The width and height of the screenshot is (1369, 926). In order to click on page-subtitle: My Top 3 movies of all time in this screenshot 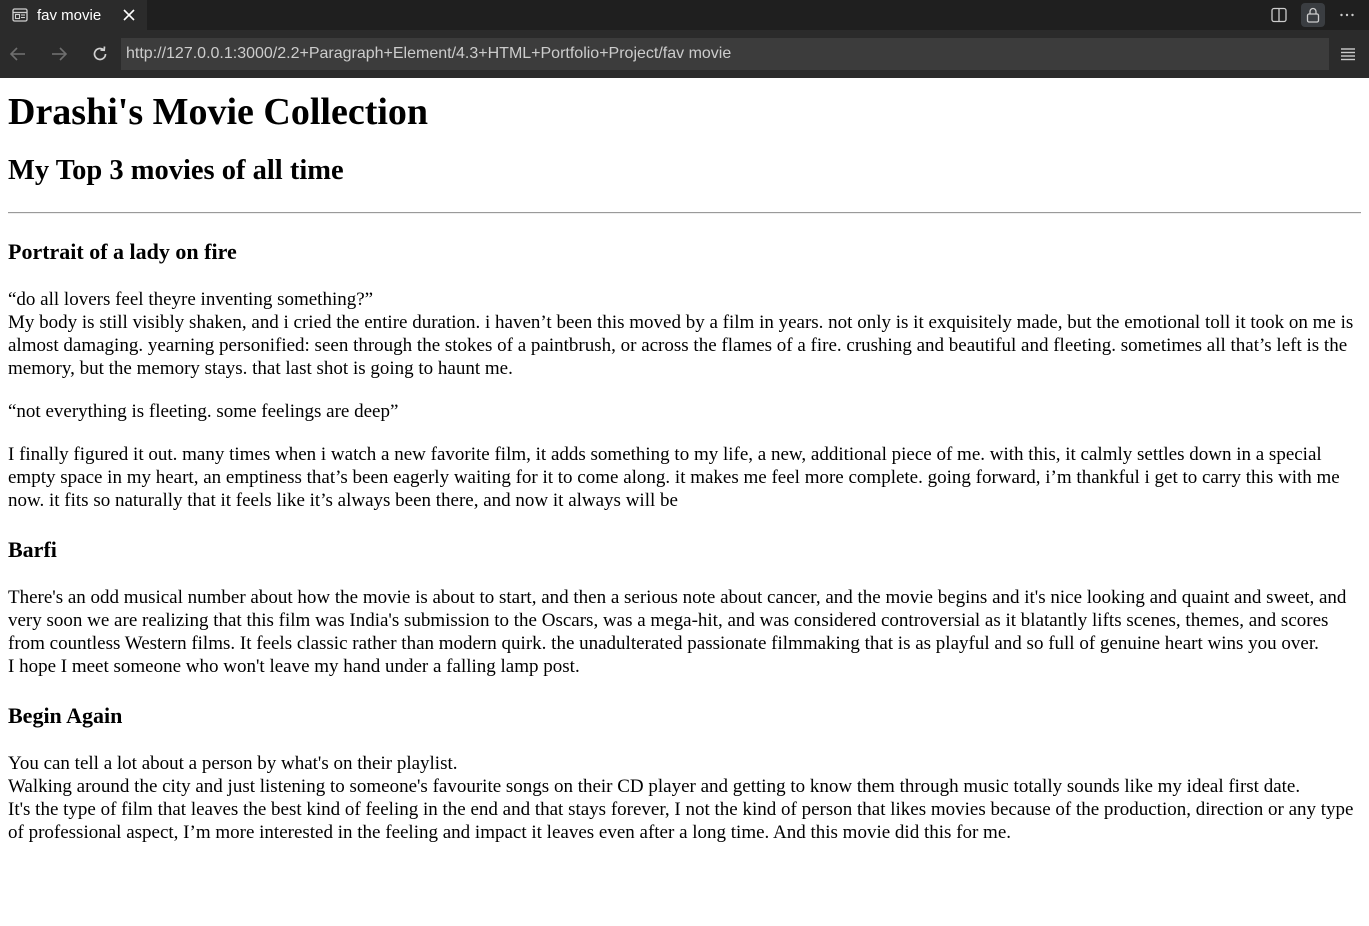, I will do `click(176, 170)`.